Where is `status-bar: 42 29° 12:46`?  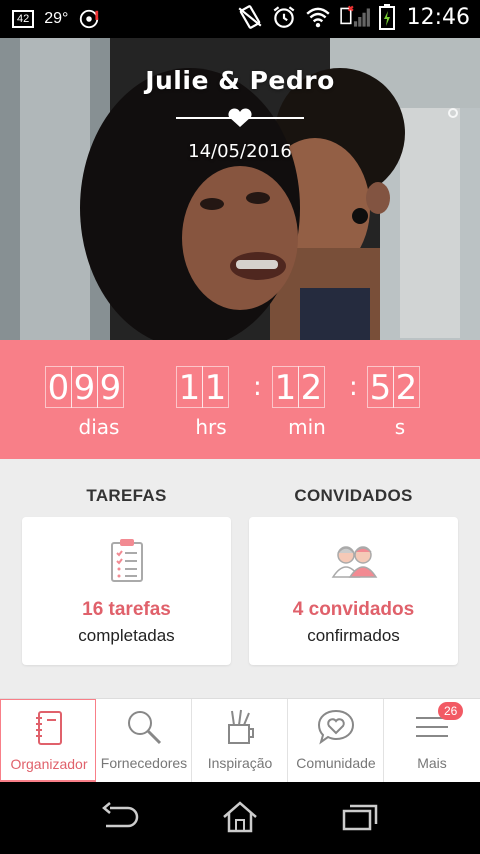
status-bar: 42 29° 12:46 is located at coordinates (240, 19).